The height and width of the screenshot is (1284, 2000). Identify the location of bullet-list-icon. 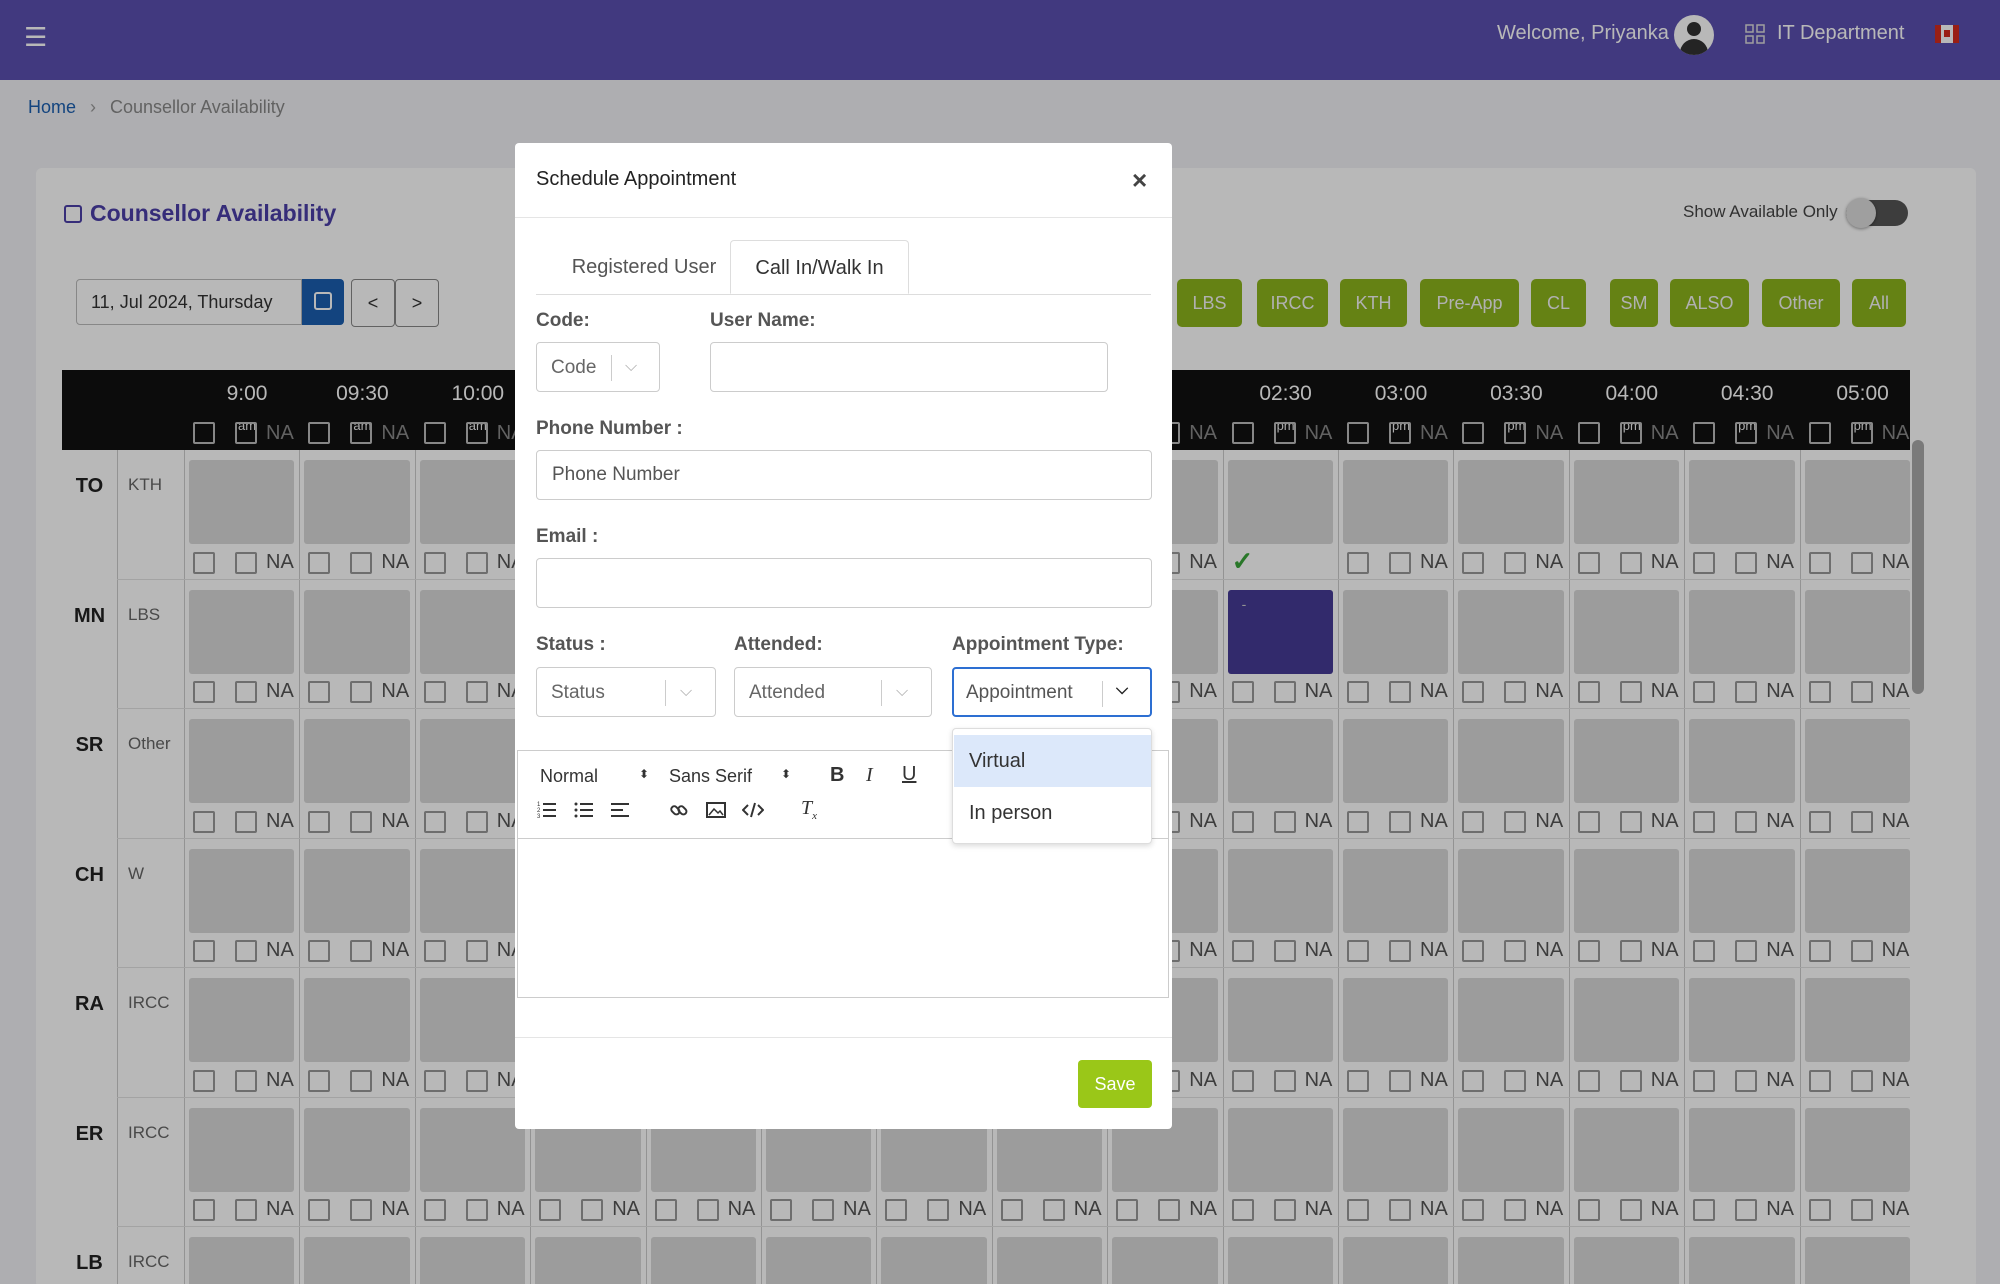
(584, 810).